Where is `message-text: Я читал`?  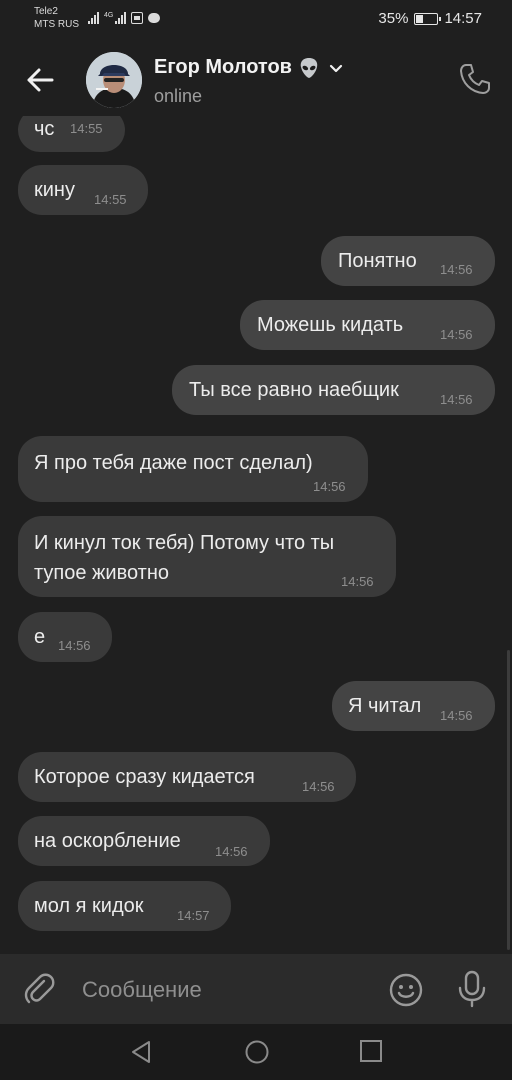
message-text: Я читал is located at coordinates (385, 706).